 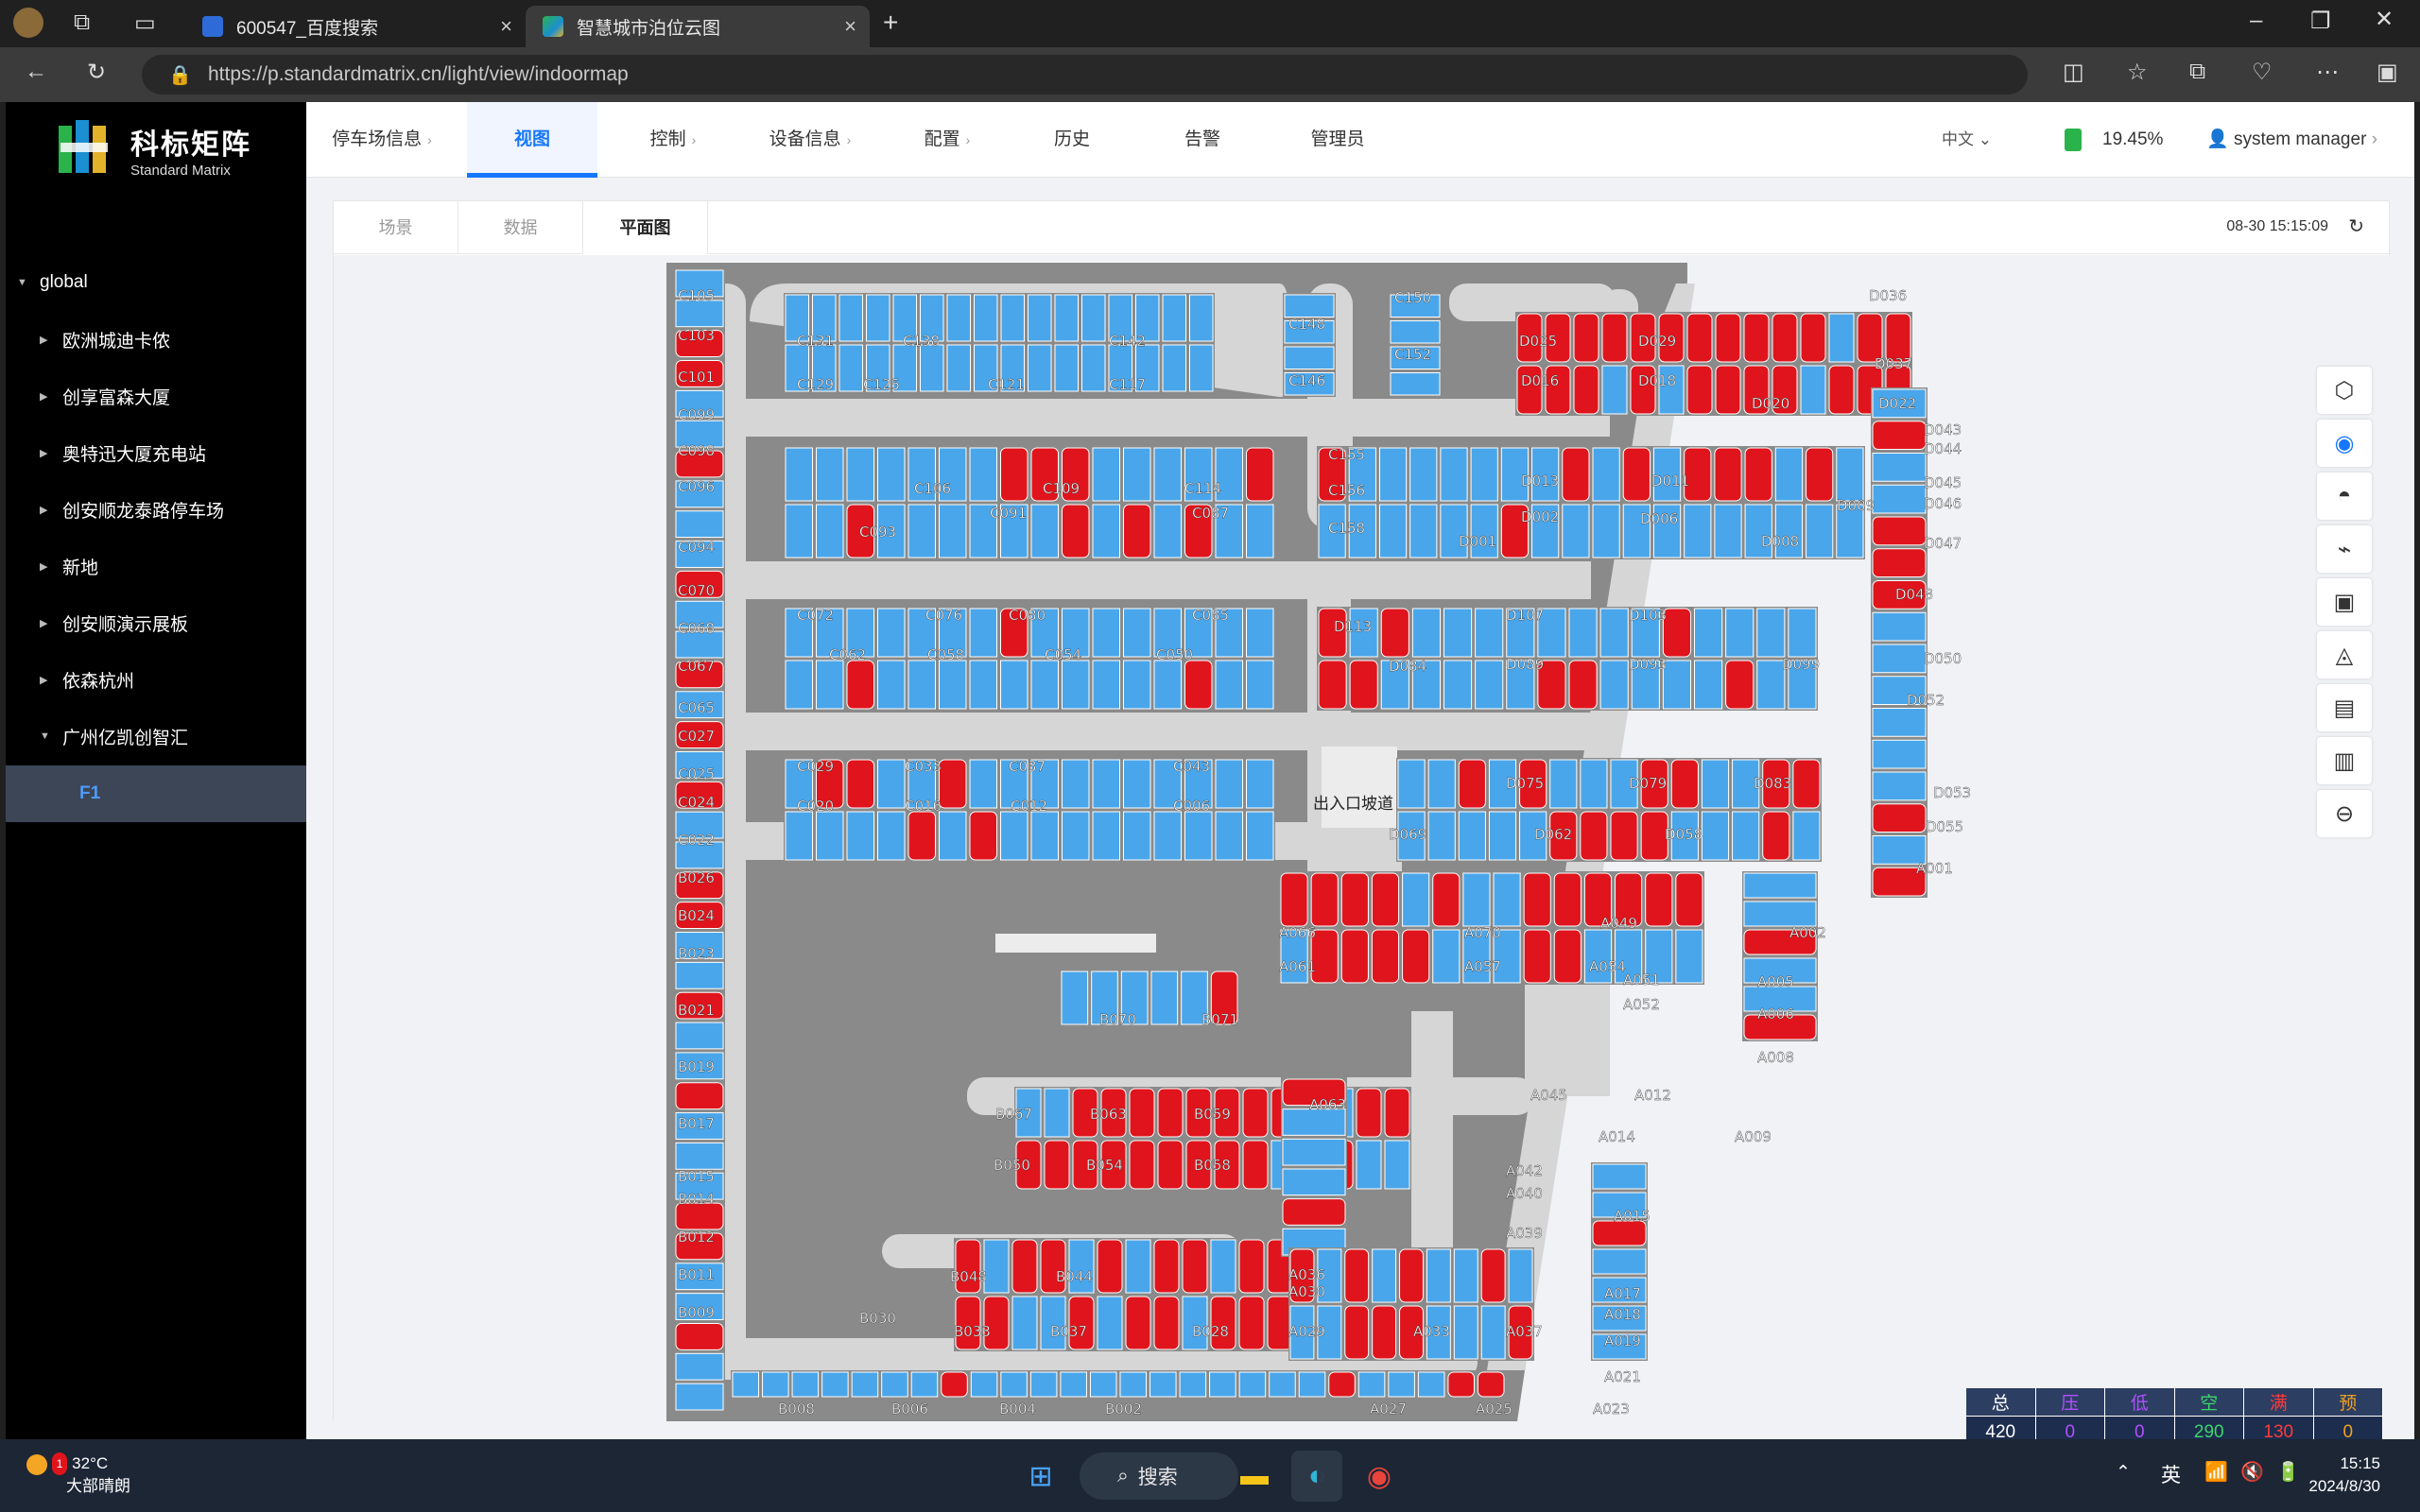 I want to click on tree-item-1: ▶ 创享富森大厦, so click(x=156, y=396).